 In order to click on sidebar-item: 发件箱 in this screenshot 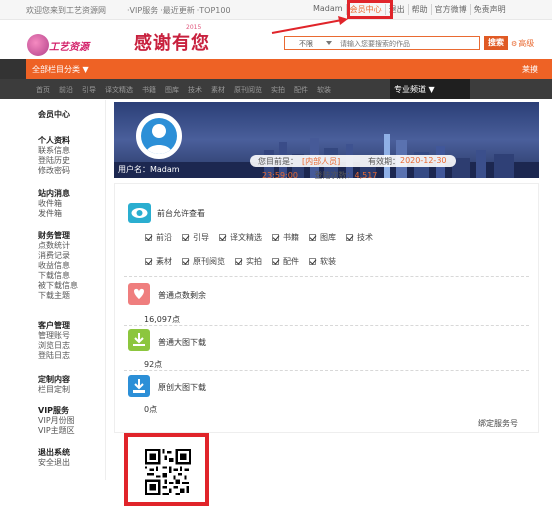, I will do `click(54, 214)`.